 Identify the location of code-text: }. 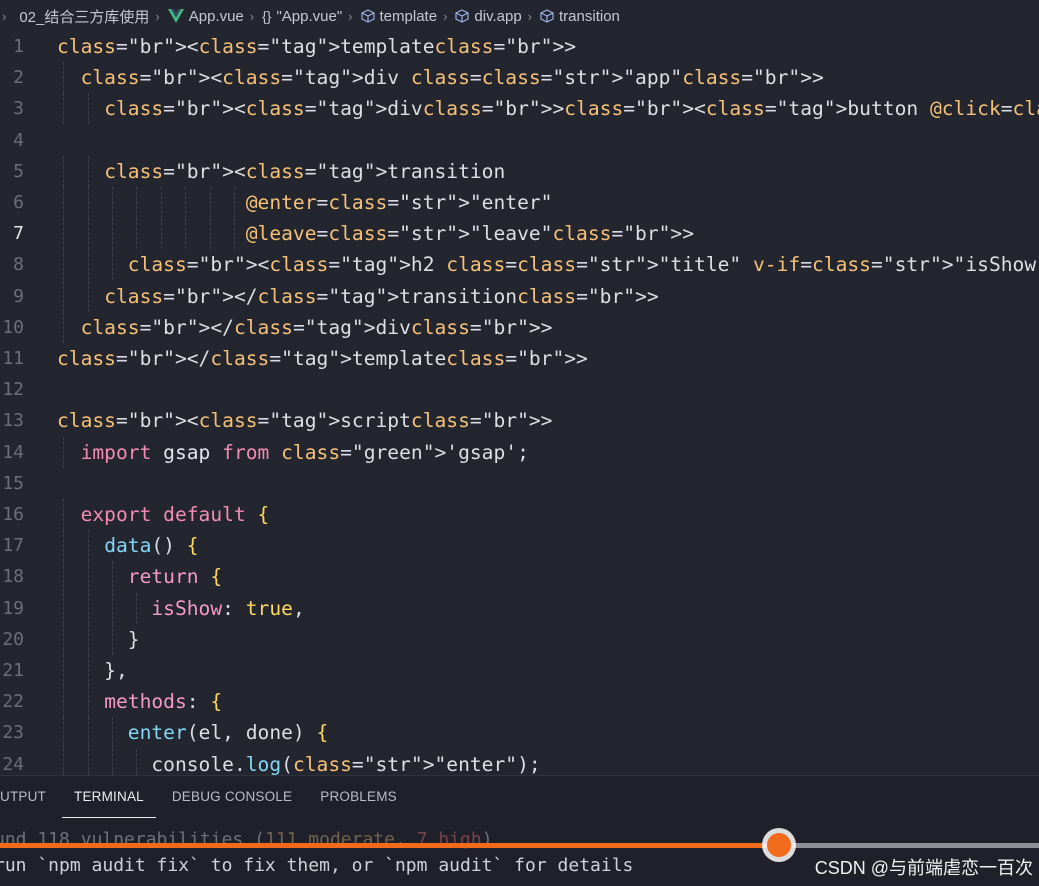
(98, 639).